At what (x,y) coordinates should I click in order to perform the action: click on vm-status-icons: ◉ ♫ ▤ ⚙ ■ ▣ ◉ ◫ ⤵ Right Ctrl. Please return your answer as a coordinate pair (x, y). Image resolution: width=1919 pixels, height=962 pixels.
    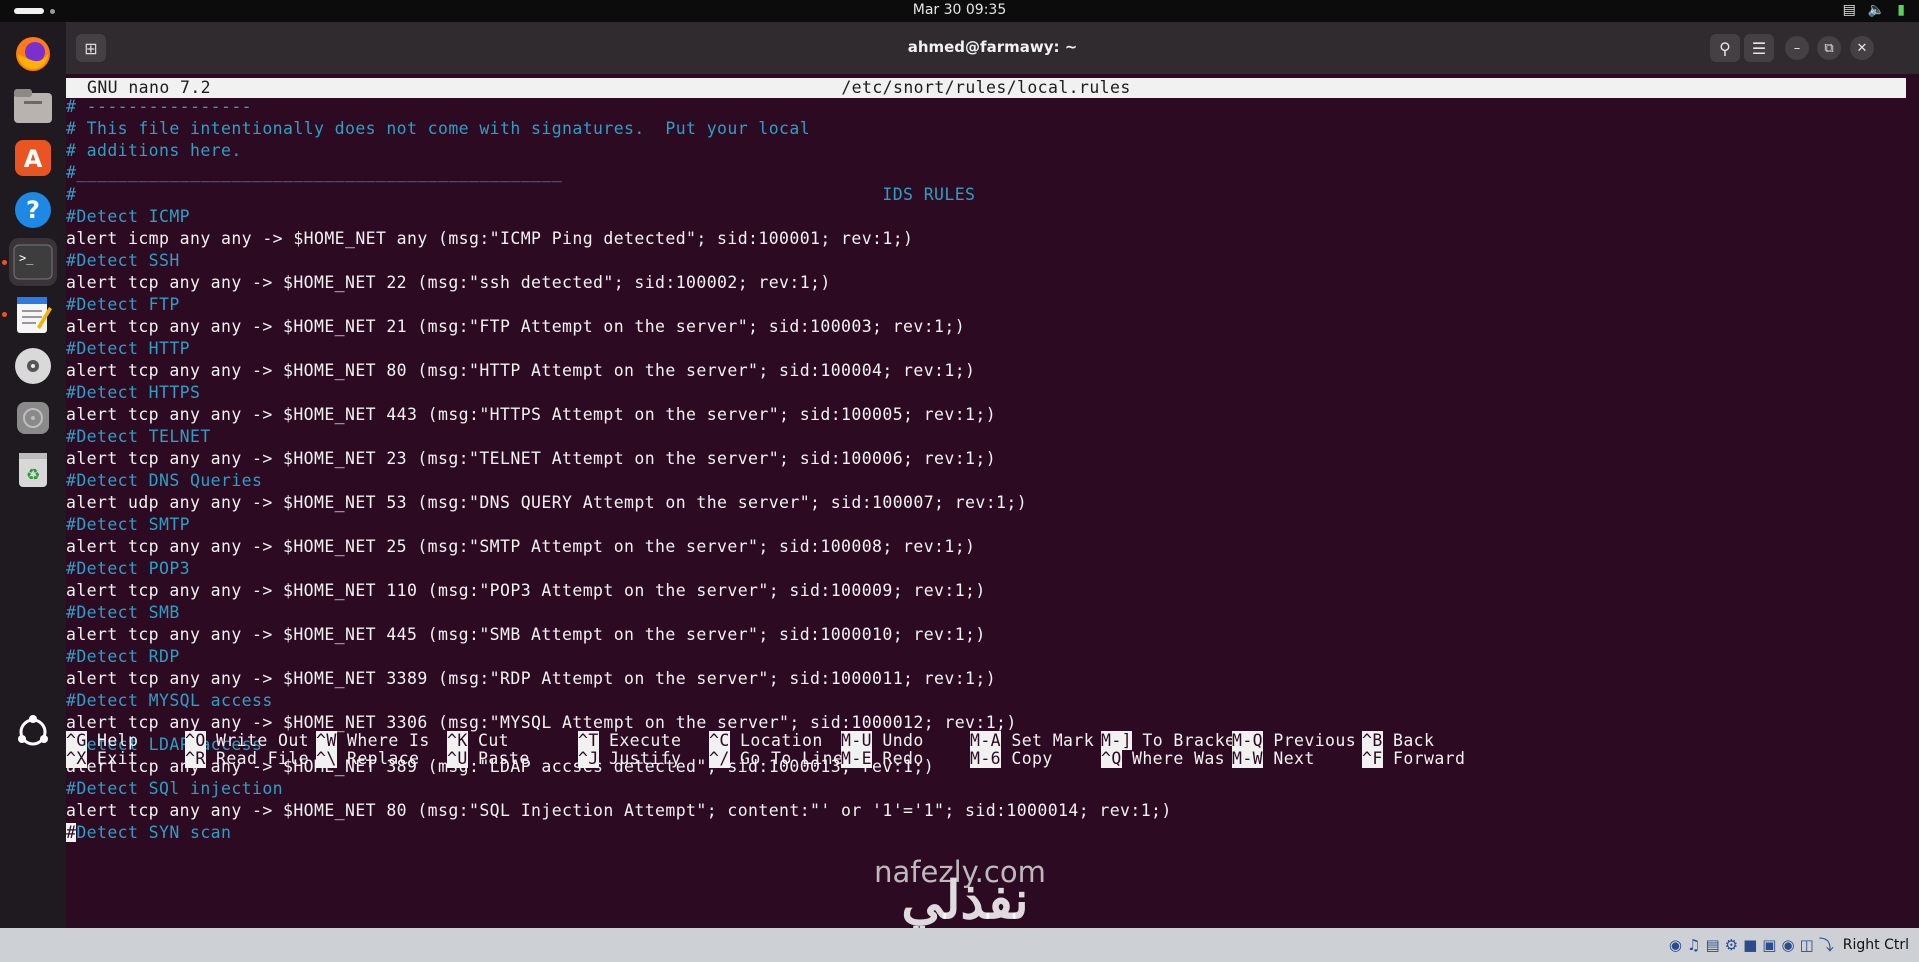
    Looking at the image, I should click on (1789, 944).